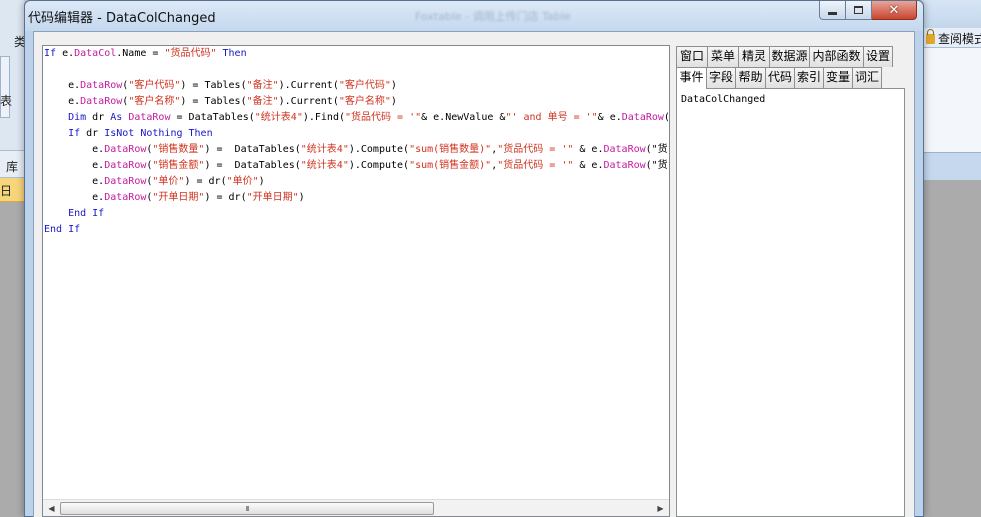  What do you see at coordinates (450, 149) in the screenshot?
I see `code-token: "sum(销售数量)"` at bounding box center [450, 149].